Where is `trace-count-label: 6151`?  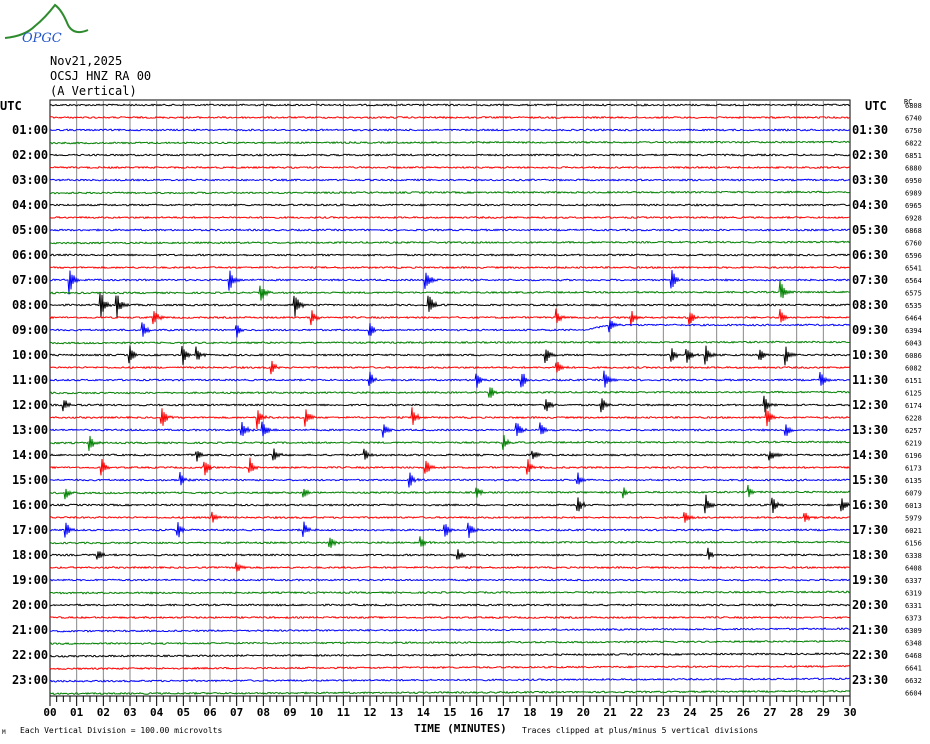 trace-count-label: 6151 is located at coordinates (913, 381).